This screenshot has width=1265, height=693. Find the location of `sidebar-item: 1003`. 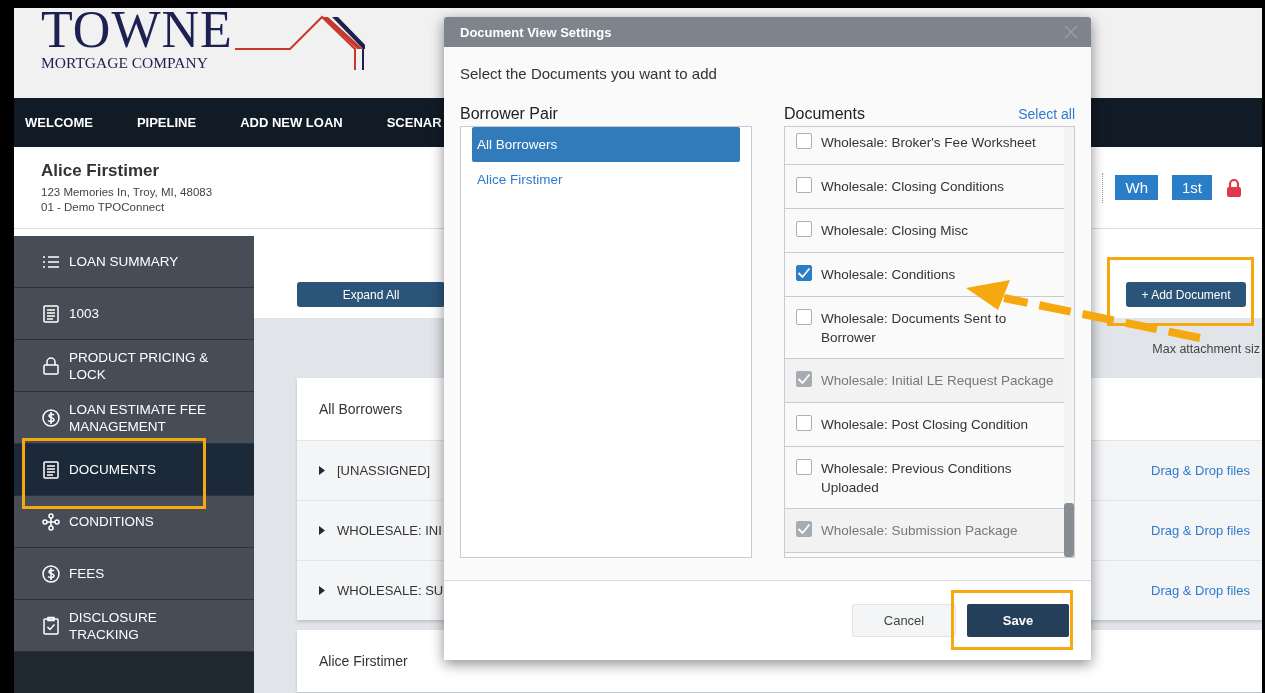

sidebar-item: 1003 is located at coordinates (134, 314).